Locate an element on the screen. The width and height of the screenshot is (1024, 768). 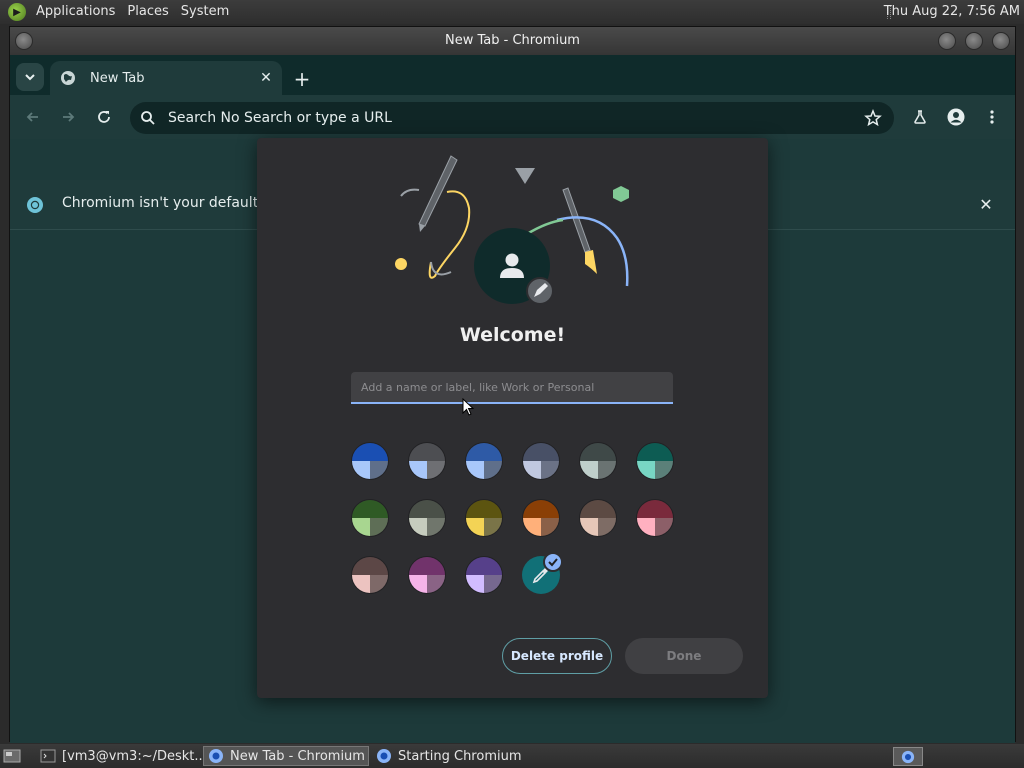
tab-search-button is located at coordinates (30, 77).